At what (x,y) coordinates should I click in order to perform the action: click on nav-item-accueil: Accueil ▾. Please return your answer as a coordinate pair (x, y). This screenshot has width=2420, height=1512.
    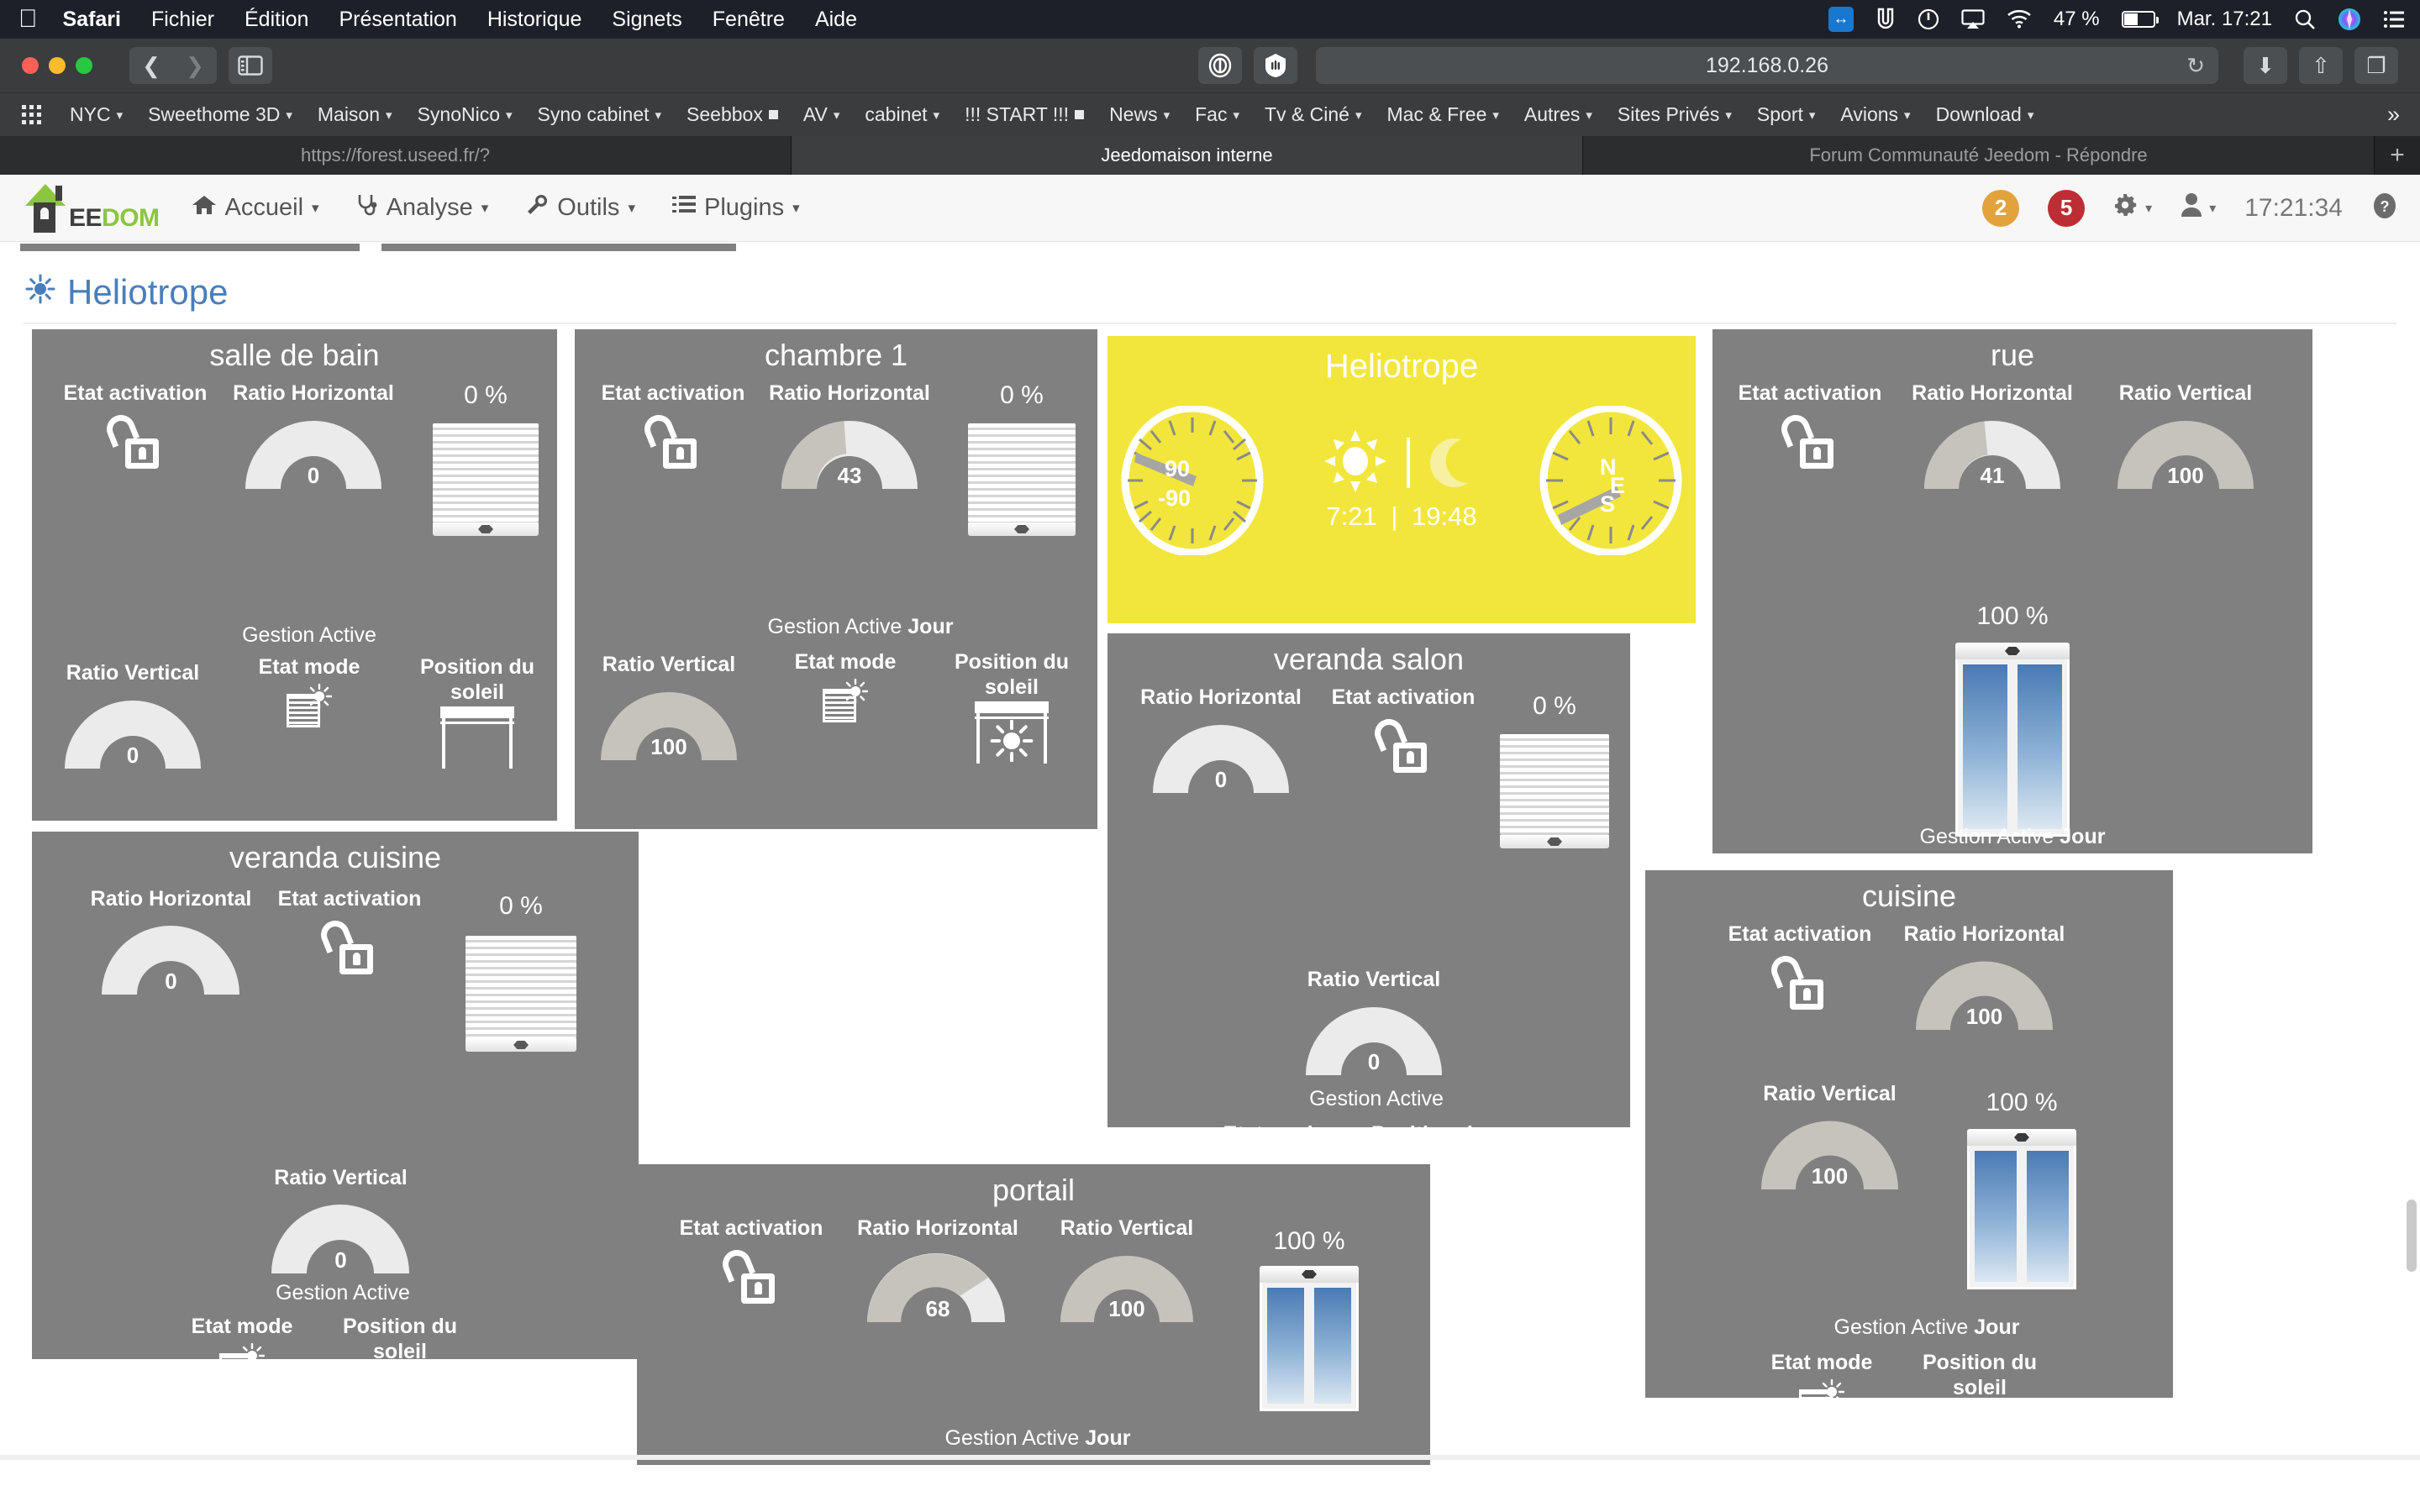
    Looking at the image, I should click on (255, 208).